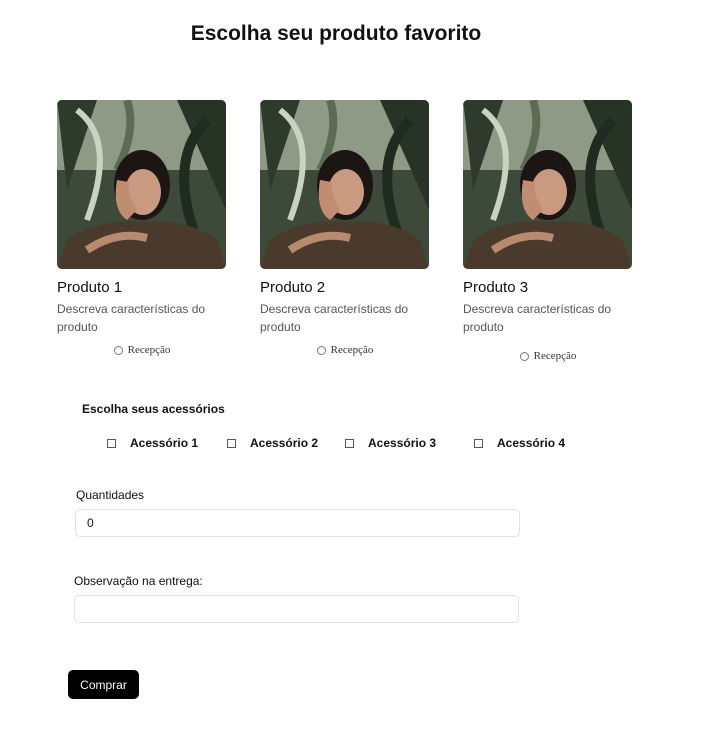 Image resolution: width=705 pixels, height=744 pixels. I want to click on quantity-input, so click(297, 523).